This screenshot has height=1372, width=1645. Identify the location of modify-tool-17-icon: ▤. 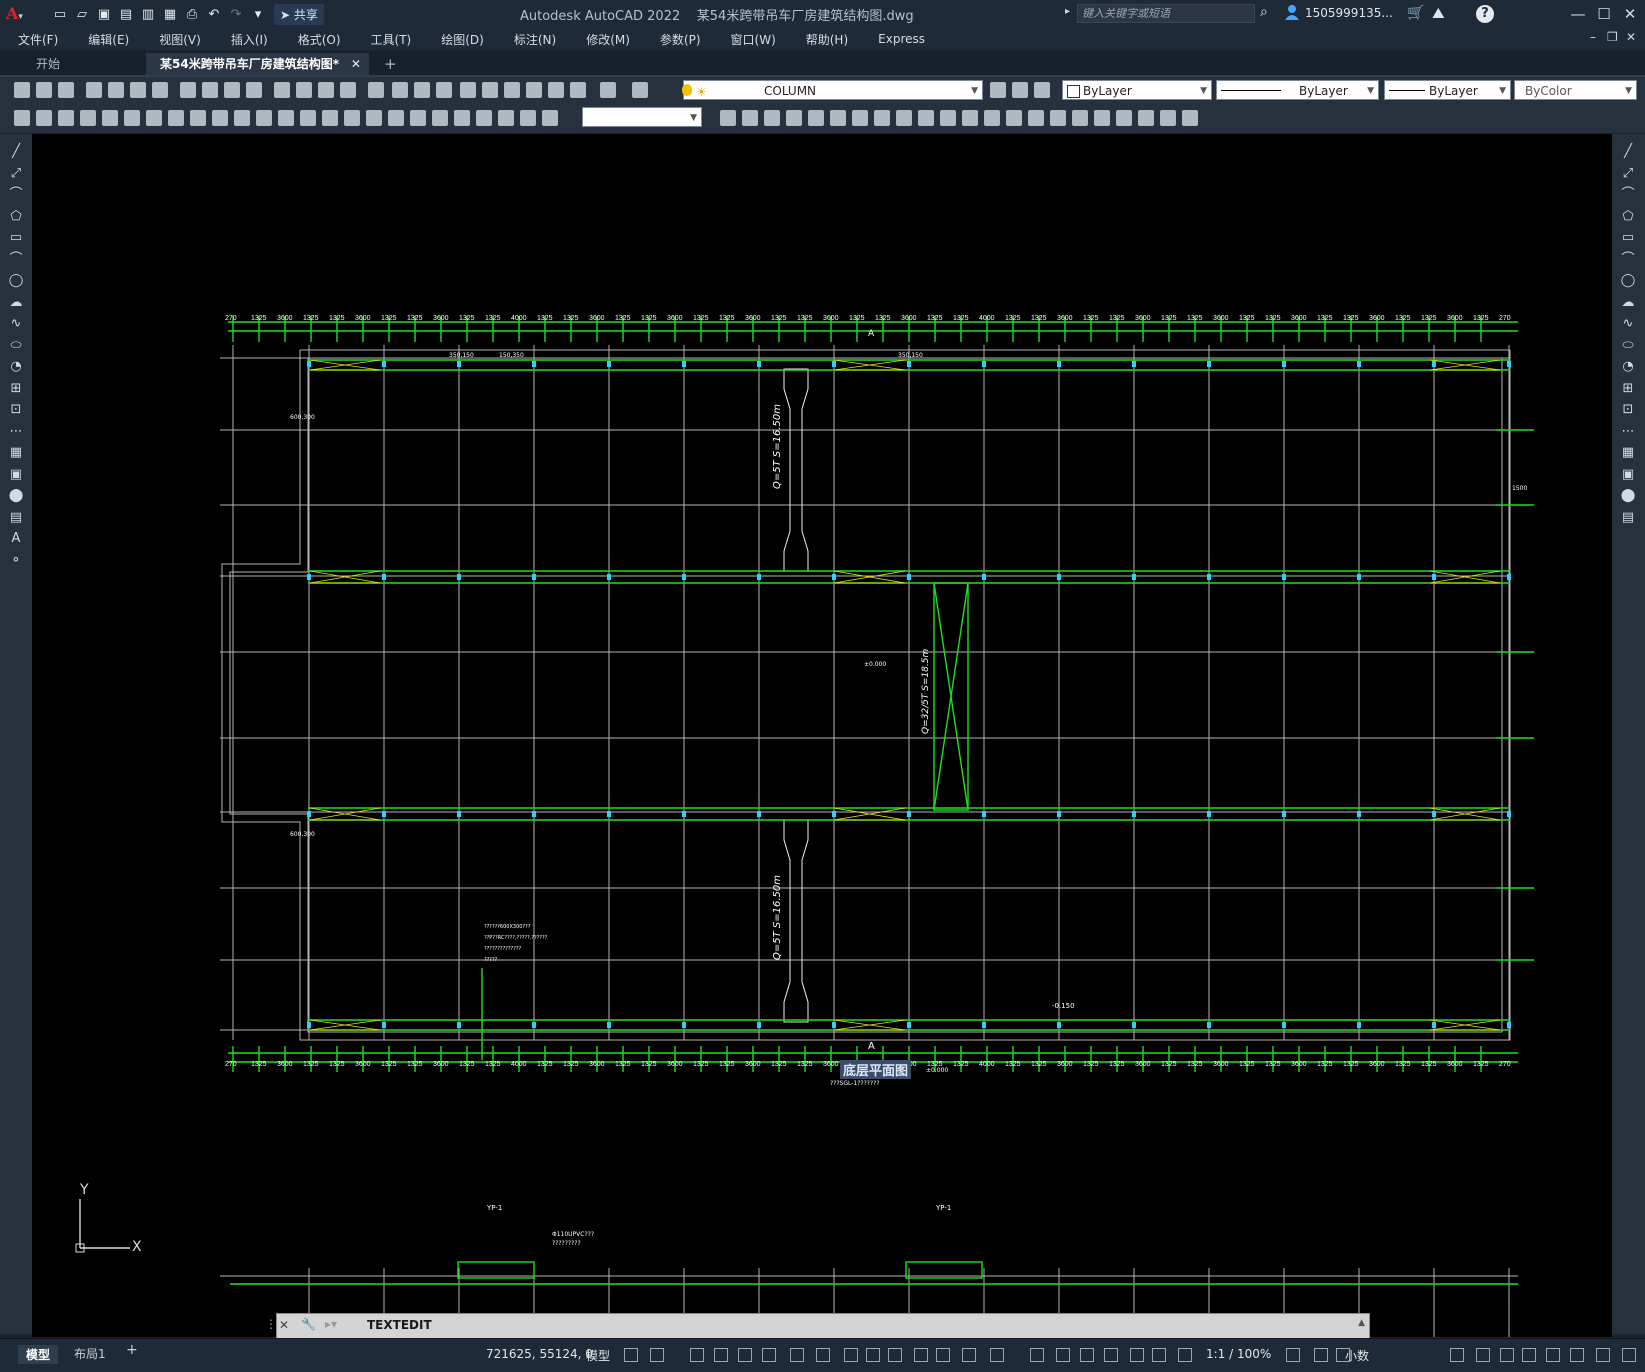
(1628, 518).